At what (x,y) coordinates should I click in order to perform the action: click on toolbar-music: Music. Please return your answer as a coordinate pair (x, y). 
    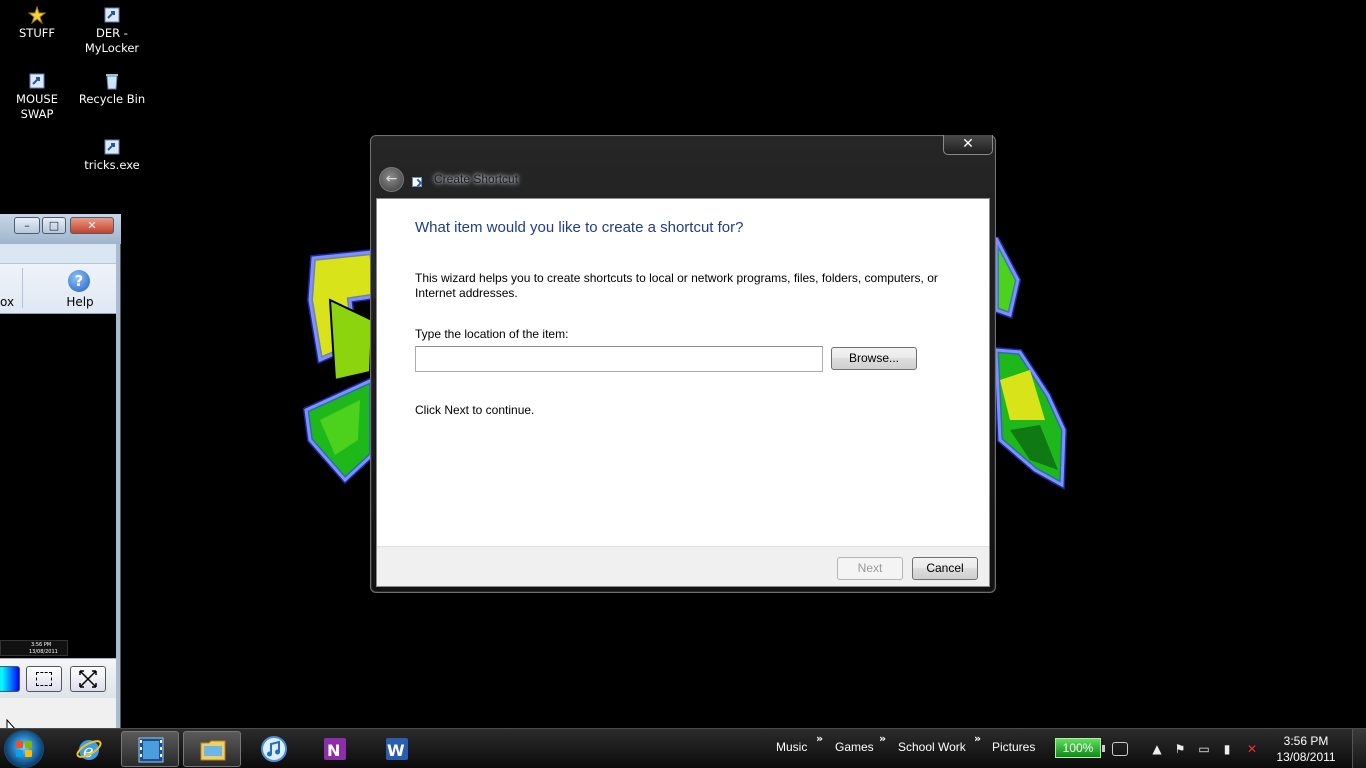
    Looking at the image, I should click on (791, 747).